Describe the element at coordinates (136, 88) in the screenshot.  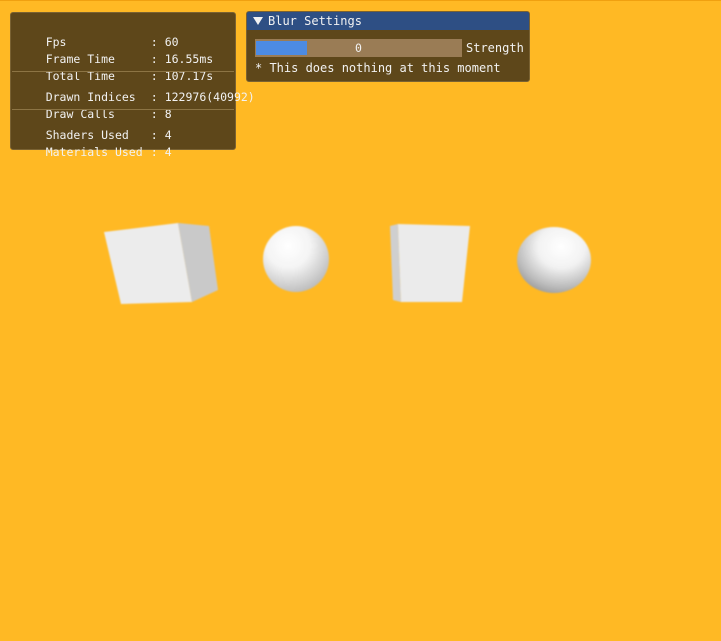
I see `stat-row-drawn-indices: Drawn Indices:122976(40992)` at that location.